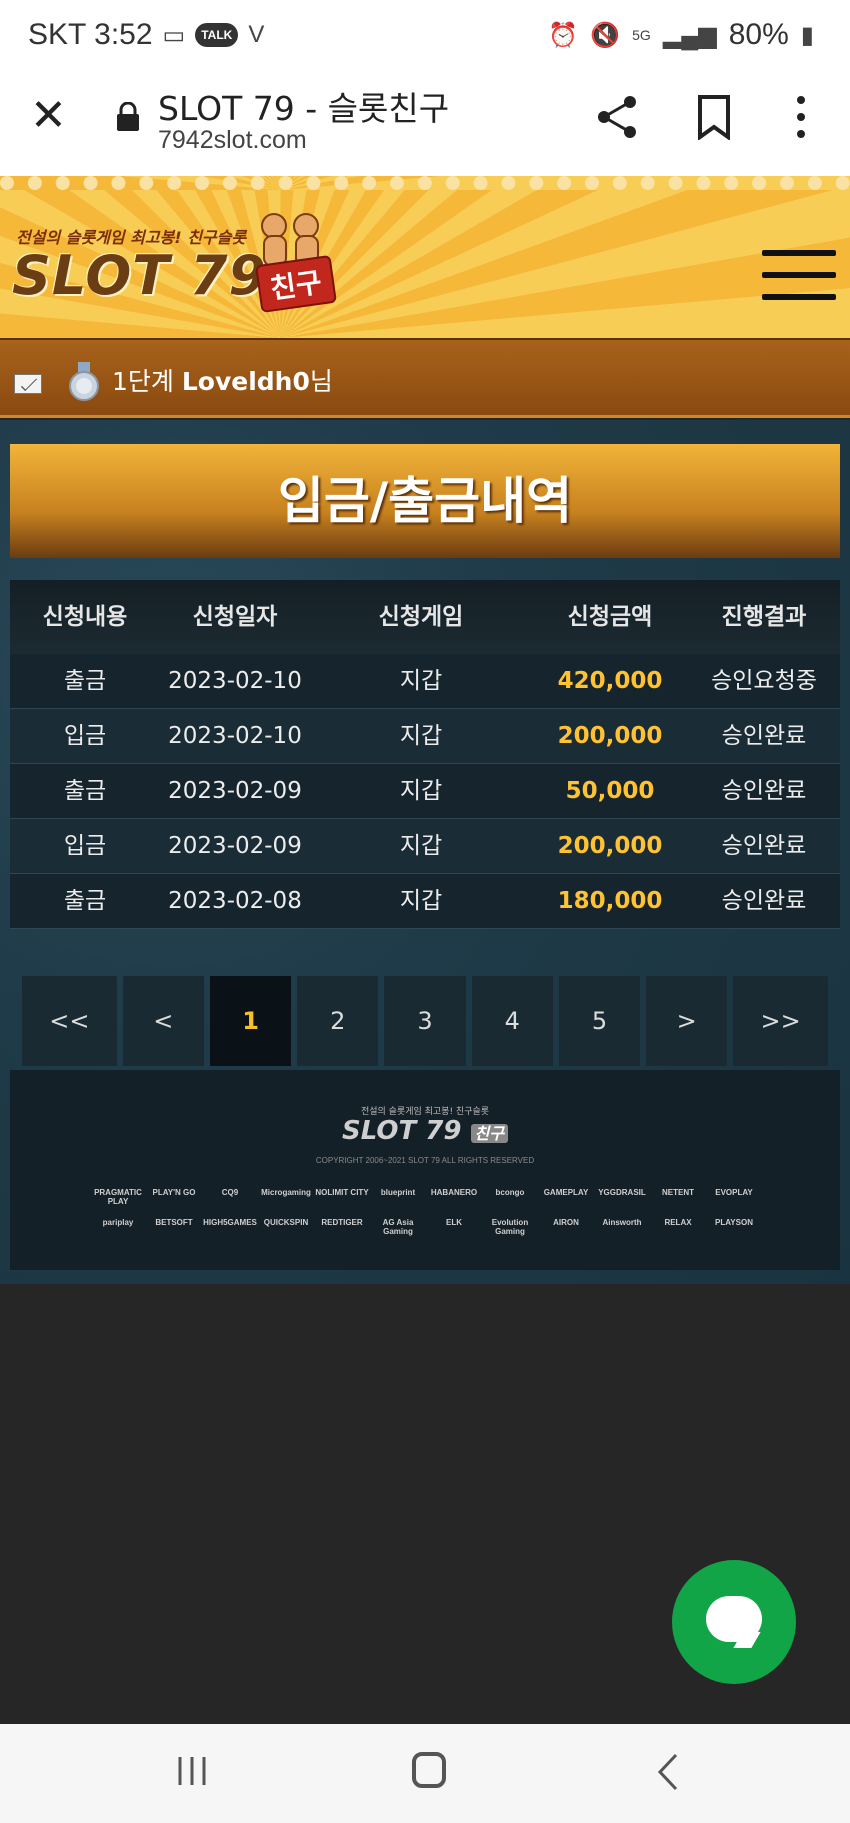 The height and width of the screenshot is (1823, 850). What do you see at coordinates (689, 35) in the screenshot?
I see `signal-icon: ▂▄▆` at bounding box center [689, 35].